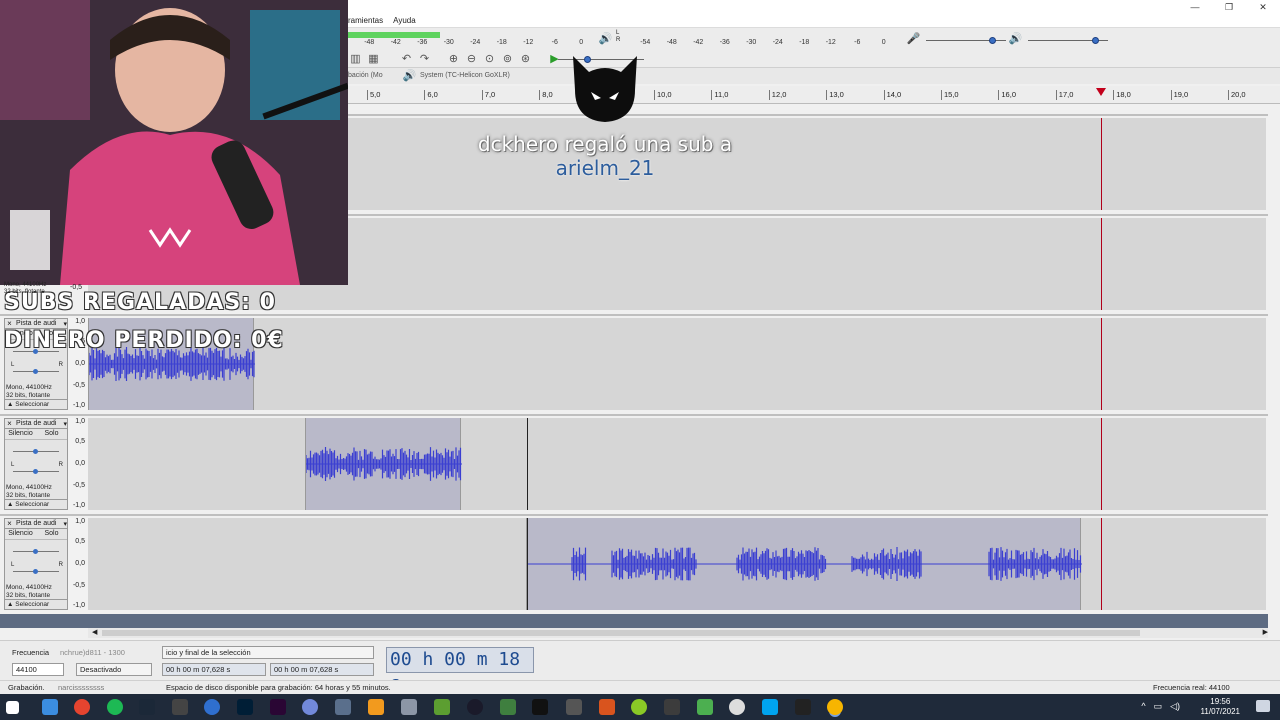 The height and width of the screenshot is (720, 1280). Describe the element at coordinates (1175, 706) in the screenshot. I see `volume-icon: ◁)` at that location.